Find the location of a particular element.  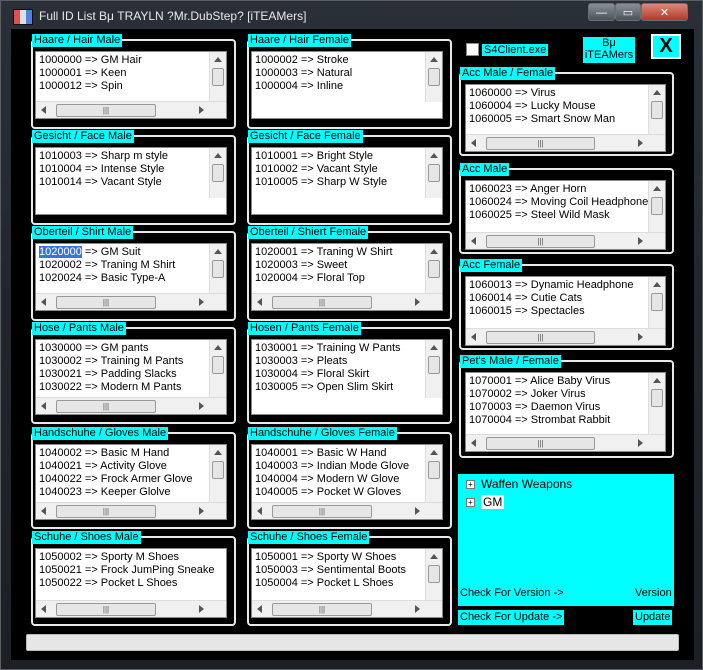

list-item: 1000003 => Natural is located at coordinates (339, 73).